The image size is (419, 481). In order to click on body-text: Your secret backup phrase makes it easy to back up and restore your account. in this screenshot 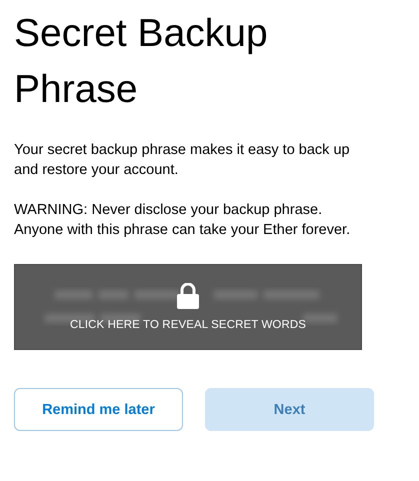, I will do `click(182, 160)`.